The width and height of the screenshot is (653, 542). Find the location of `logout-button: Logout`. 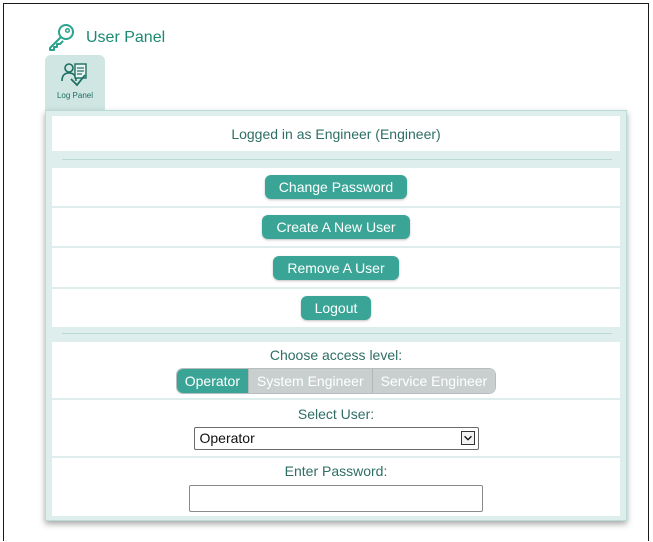

logout-button: Logout is located at coordinates (336, 308).